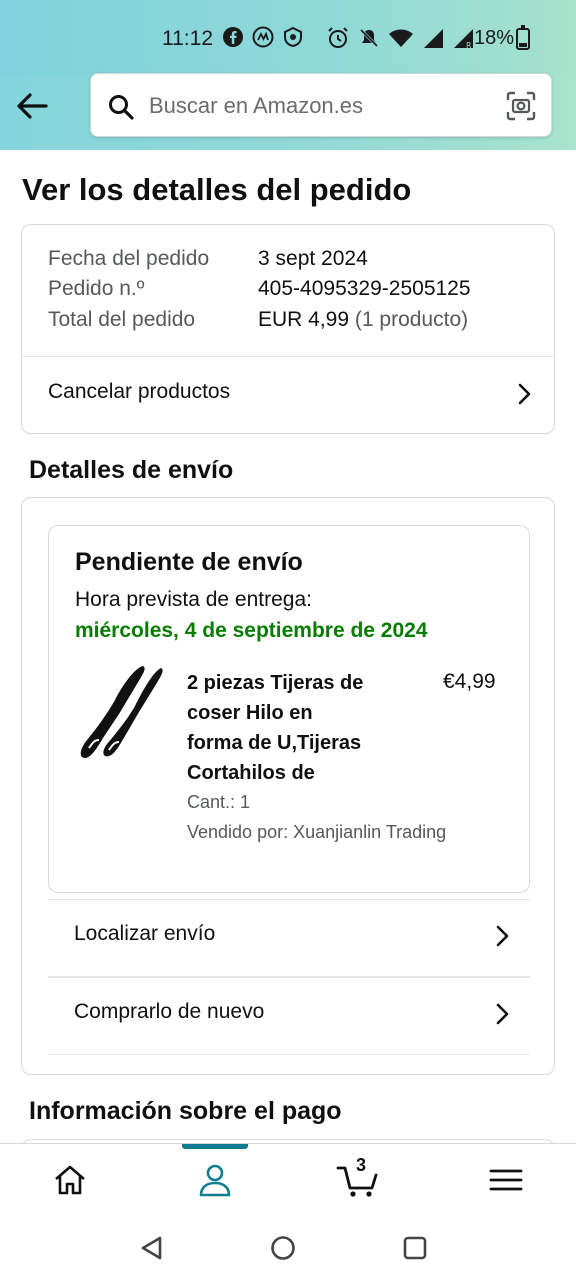 The width and height of the screenshot is (576, 1280). What do you see at coordinates (251, 630) in the screenshot?
I see `delivery-date: miércoles, 4 de septiembre de 2024` at bounding box center [251, 630].